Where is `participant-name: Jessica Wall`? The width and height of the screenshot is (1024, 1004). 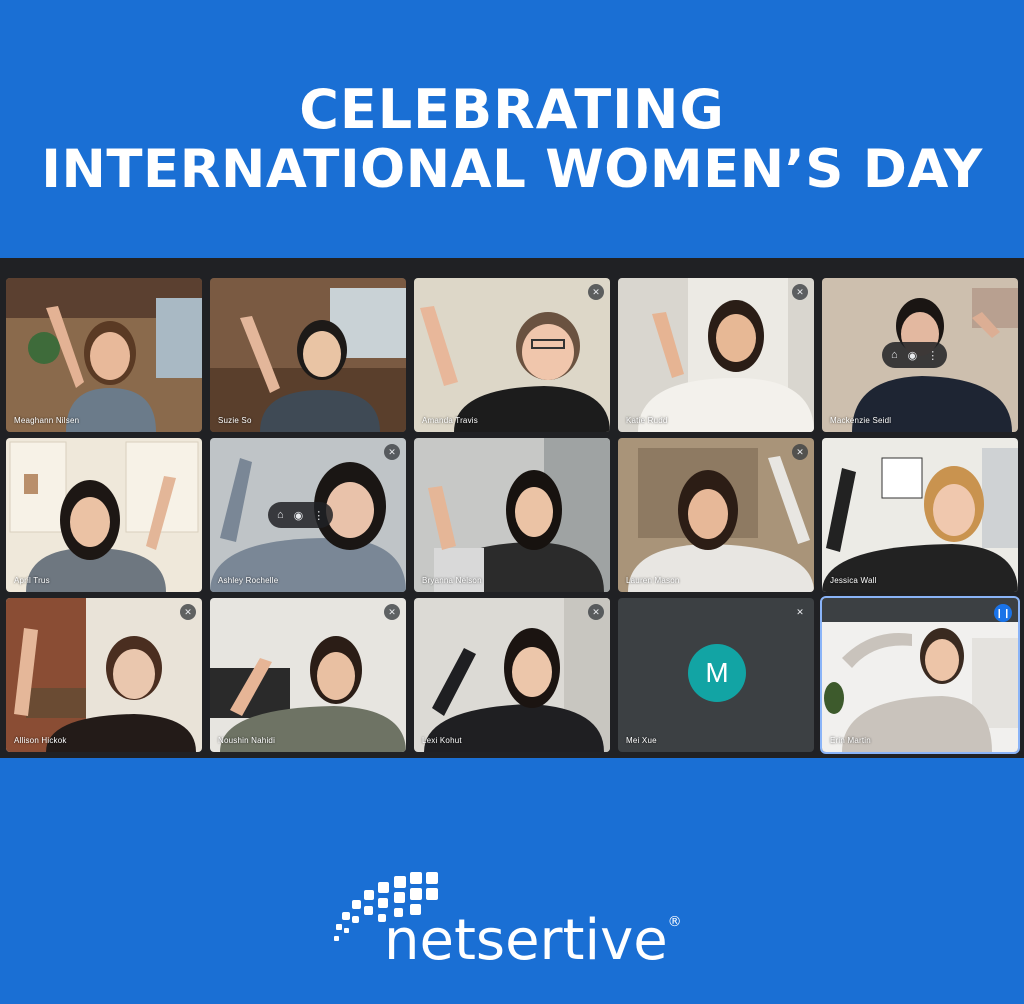 participant-name: Jessica Wall is located at coordinates (853, 580).